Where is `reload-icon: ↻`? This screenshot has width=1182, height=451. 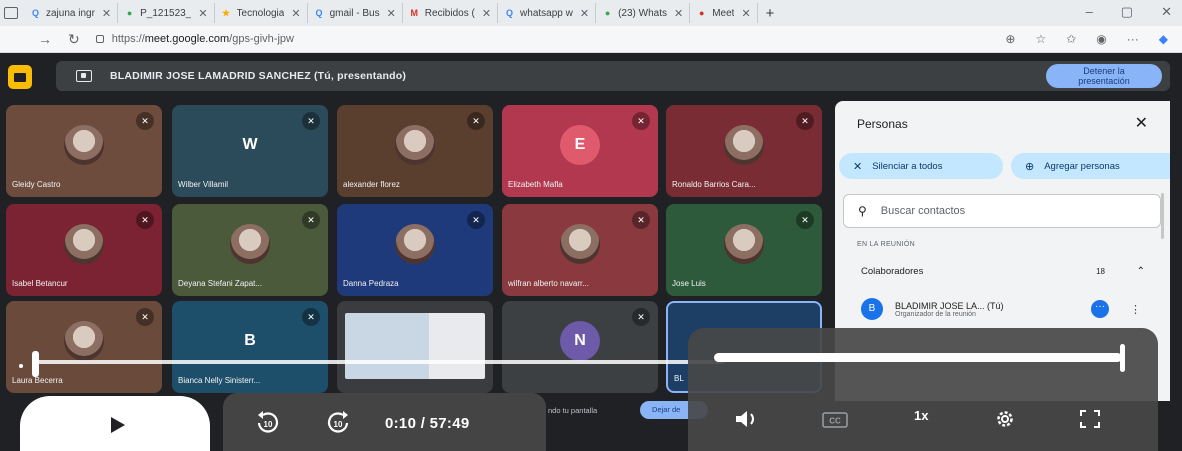
reload-icon: ↻ is located at coordinates (74, 39).